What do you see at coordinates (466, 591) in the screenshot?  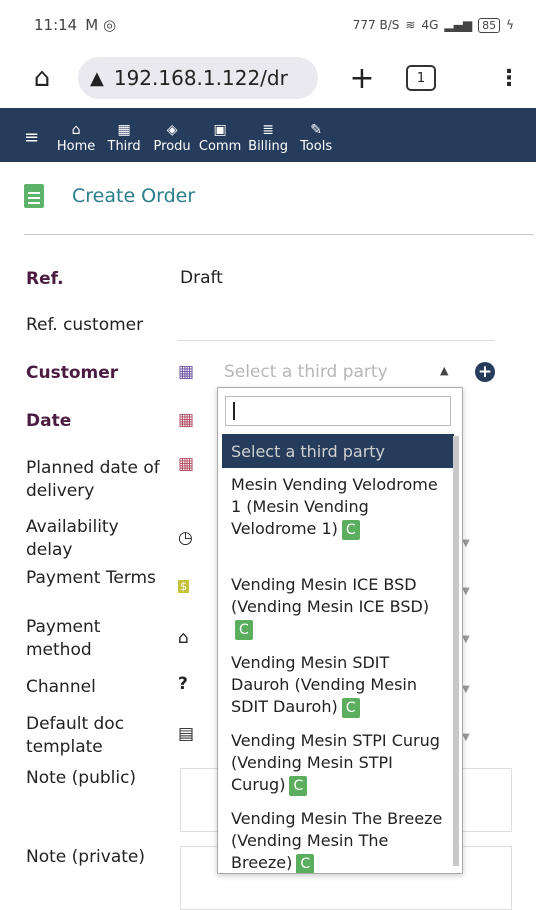 I see `payment-terms-chevron-icon: ▼` at bounding box center [466, 591].